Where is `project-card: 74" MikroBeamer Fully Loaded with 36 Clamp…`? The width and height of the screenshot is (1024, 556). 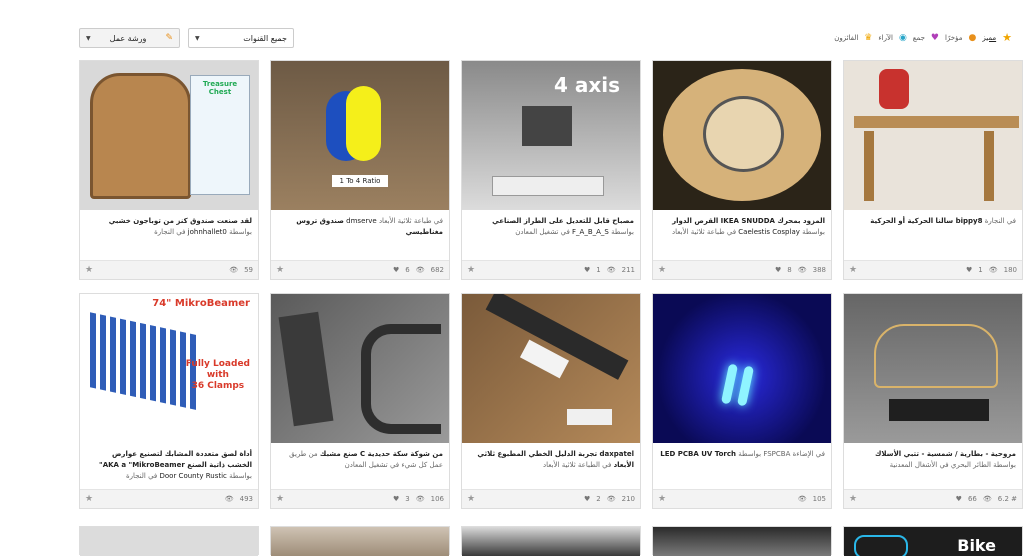 project-card: 74" MikroBeamer Fully Loaded with 36 Clamp… is located at coordinates (169, 401).